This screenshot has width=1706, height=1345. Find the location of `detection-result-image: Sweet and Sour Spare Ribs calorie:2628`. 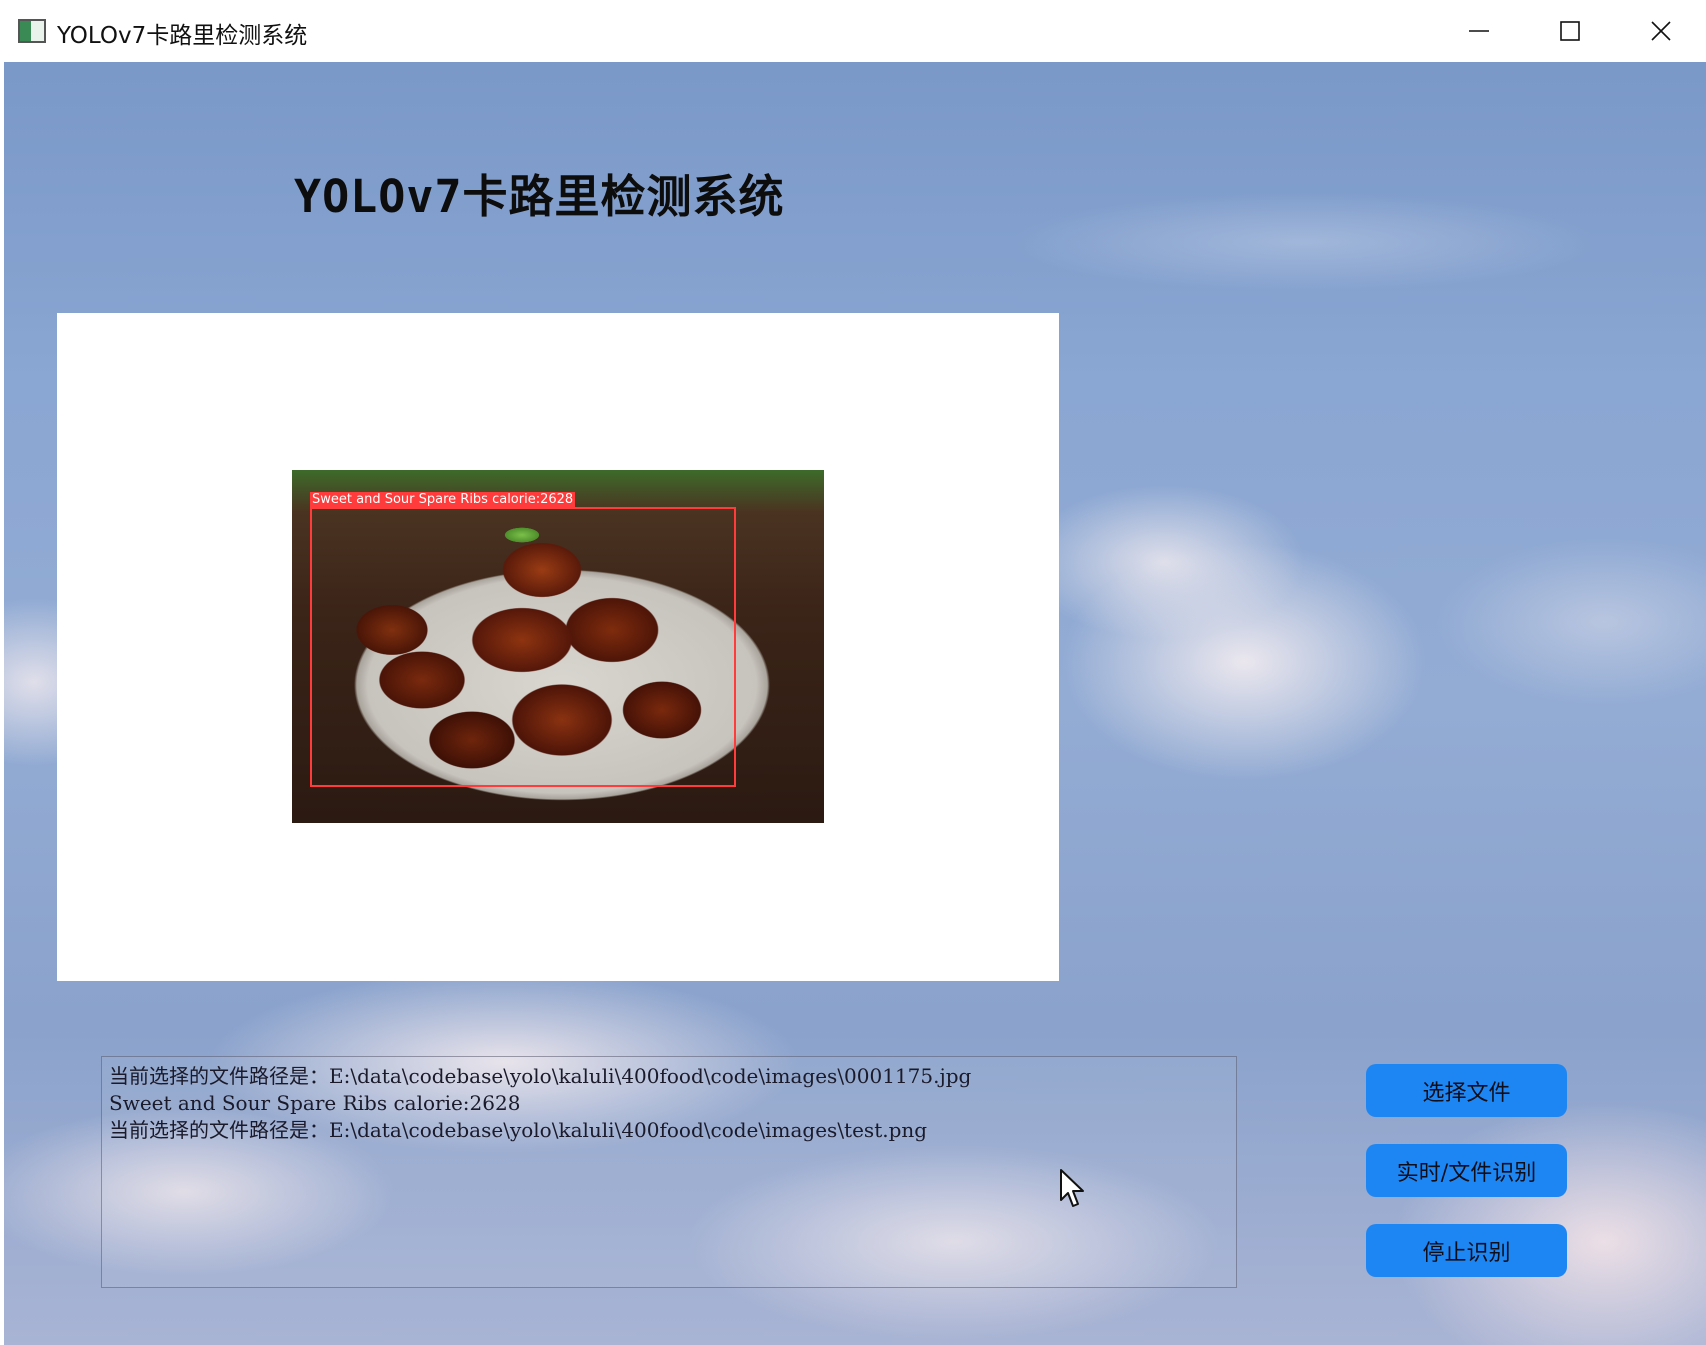

detection-result-image: Sweet and Sour Spare Ribs calorie:2628 is located at coordinates (558, 646).